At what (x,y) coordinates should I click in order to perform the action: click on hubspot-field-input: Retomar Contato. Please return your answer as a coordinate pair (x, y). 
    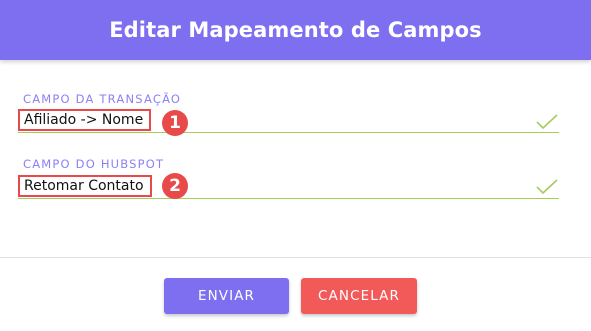
    Looking at the image, I should click on (85, 186).